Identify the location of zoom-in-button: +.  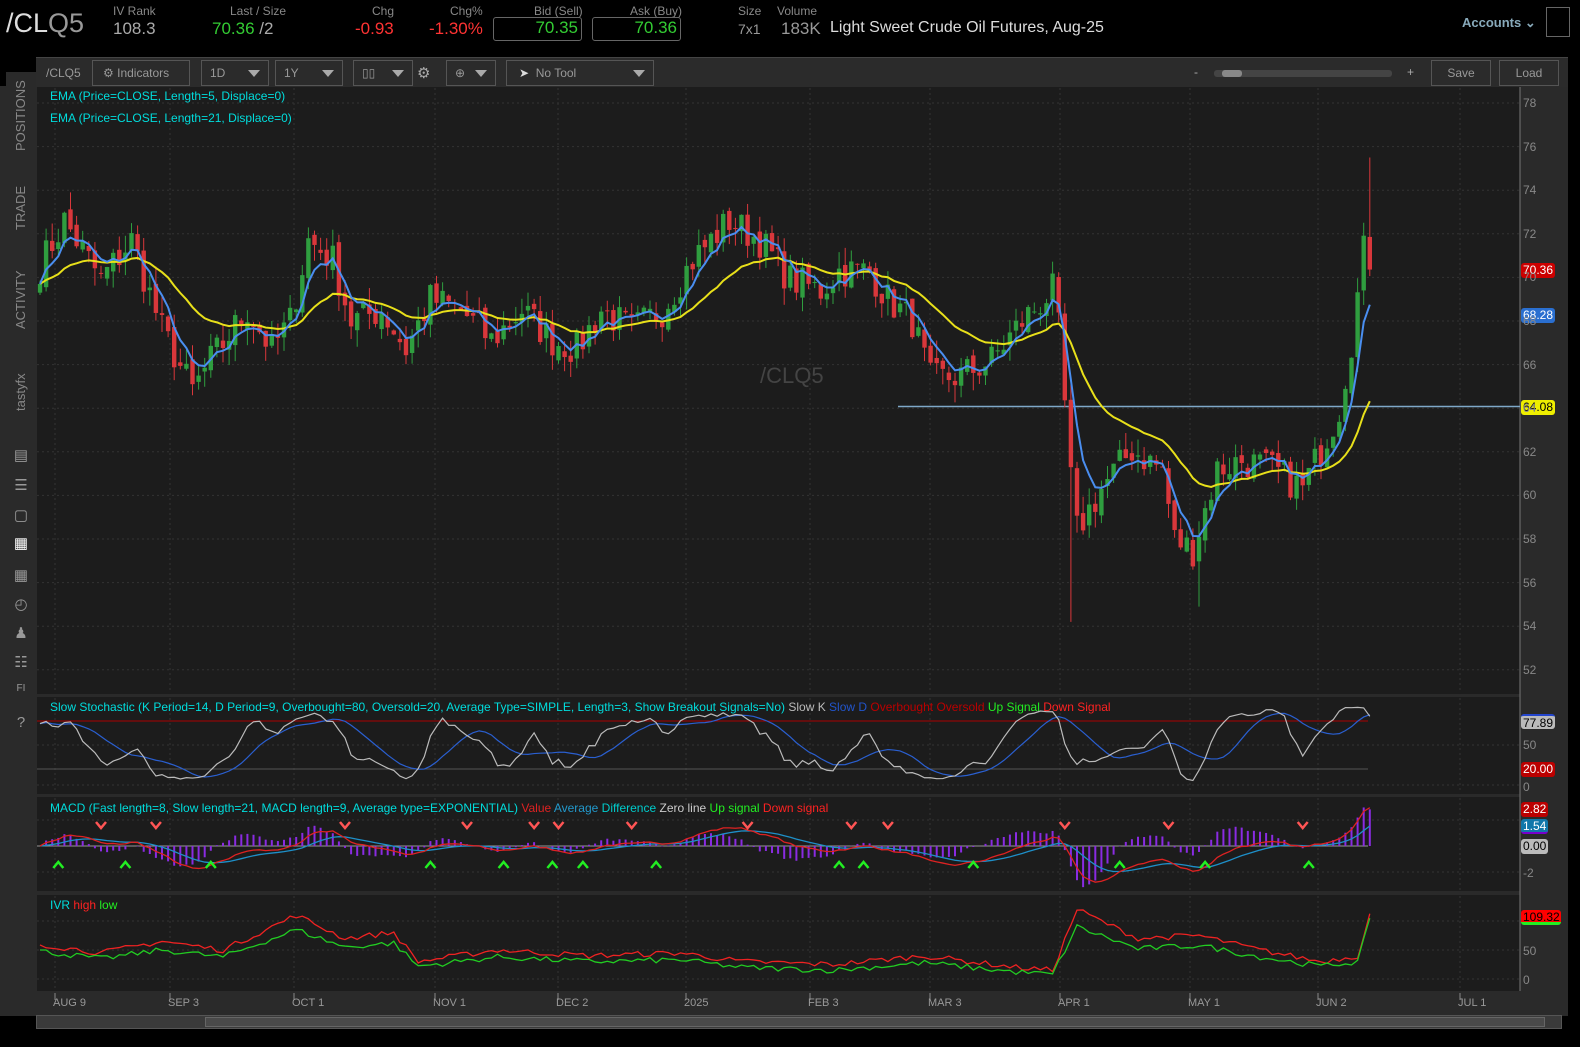
(1410, 72).